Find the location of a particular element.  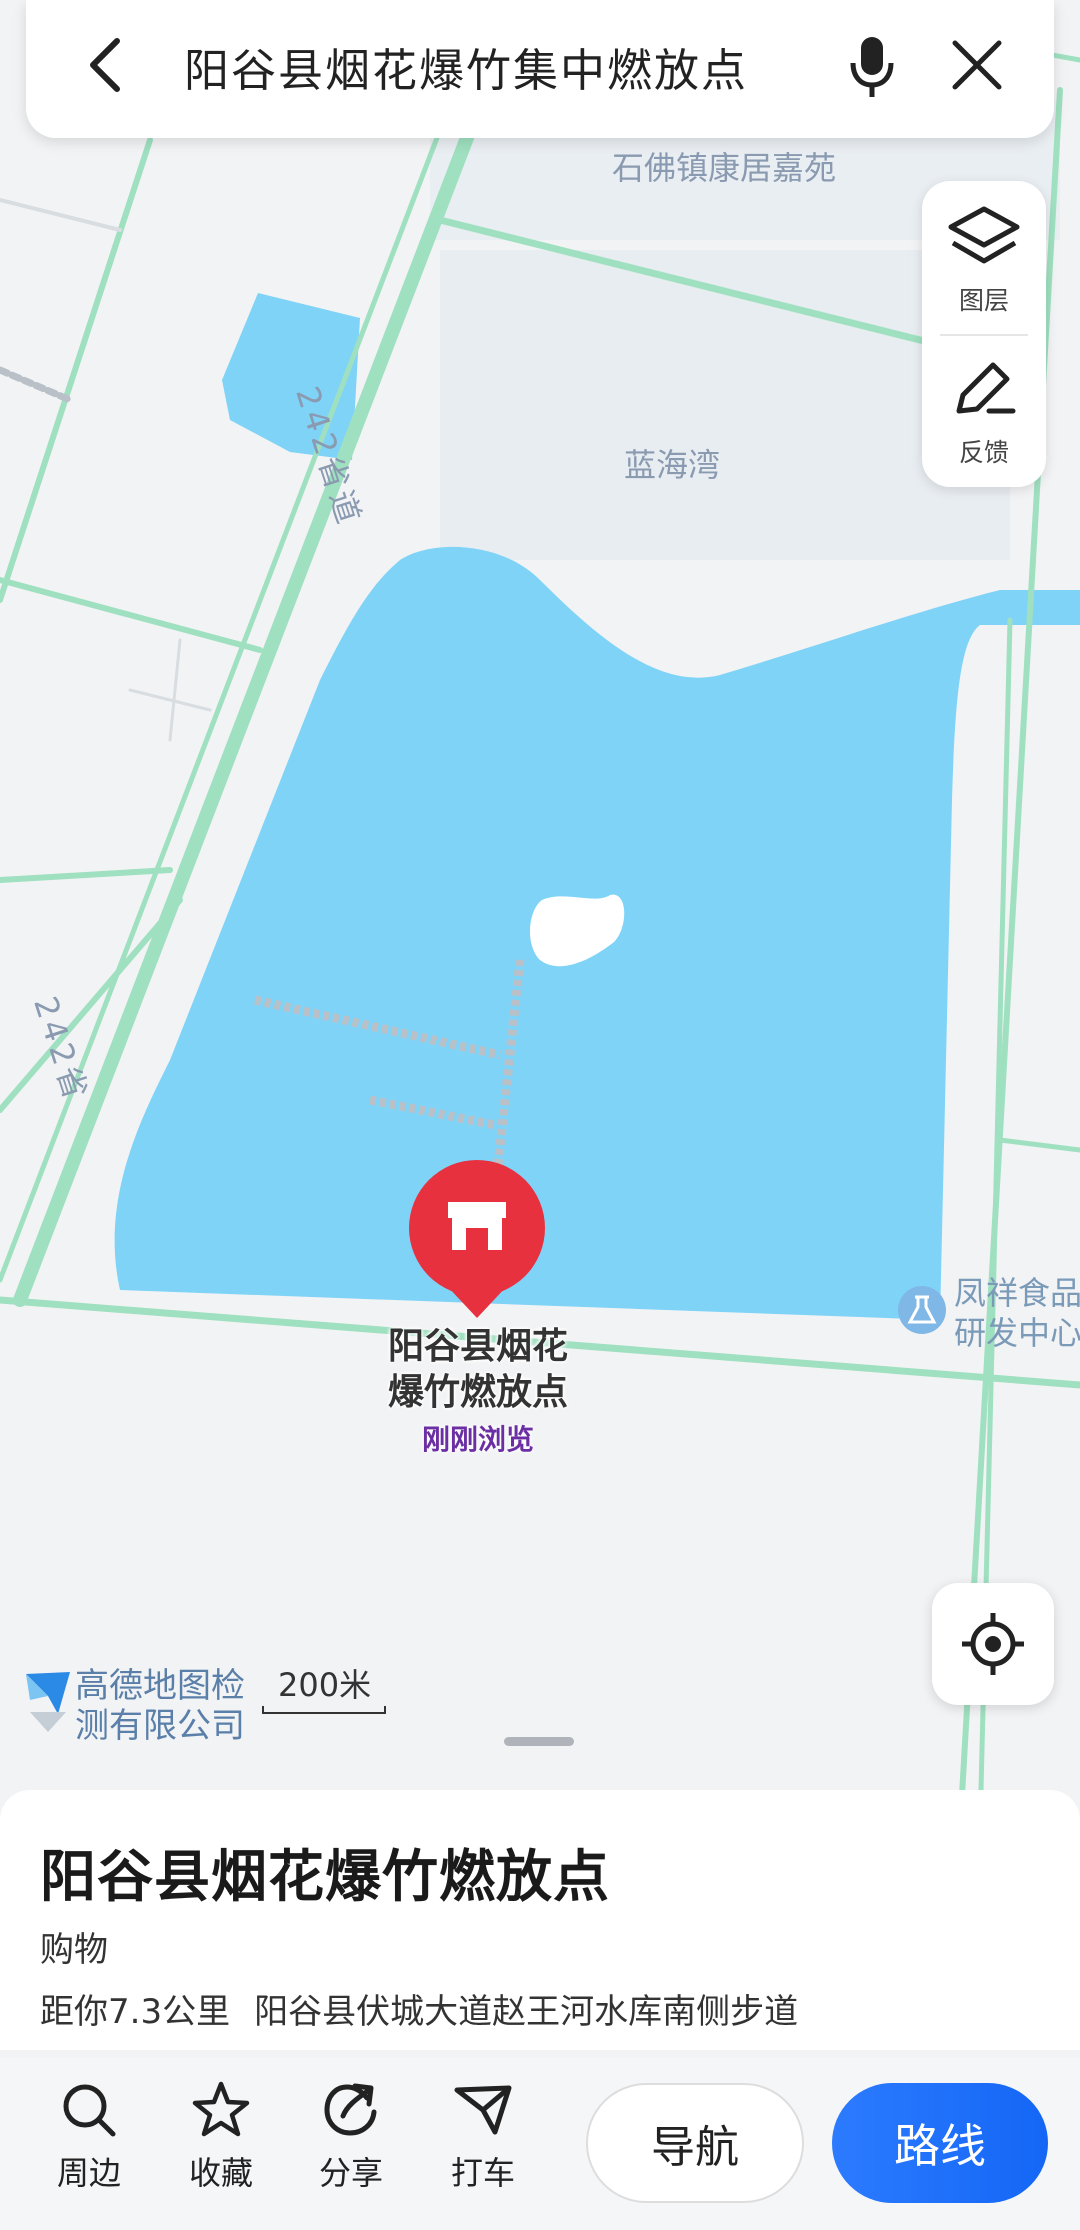

map-tools-panel: 图层 反馈 is located at coordinates (984, 334).